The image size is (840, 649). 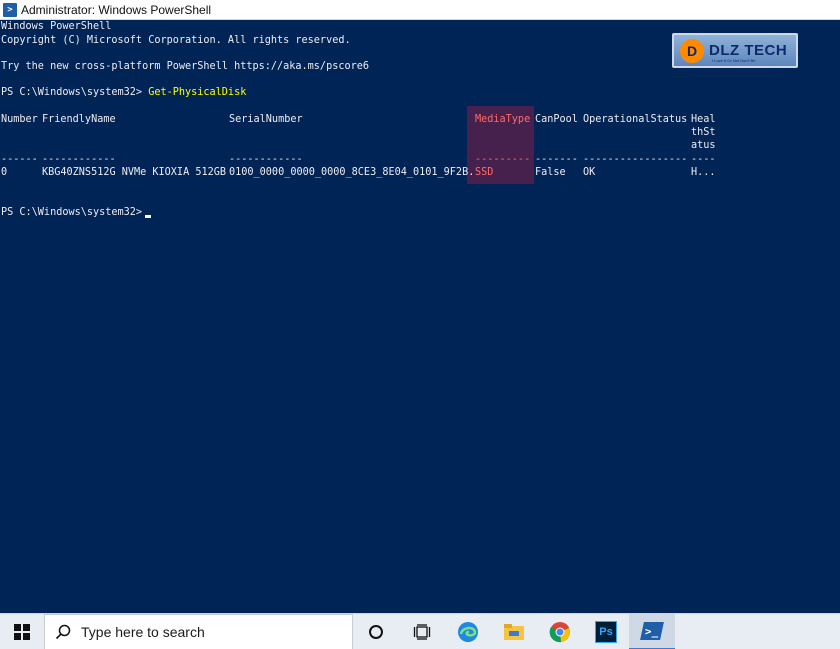 I want to click on header-number: Number, so click(x=19, y=119).